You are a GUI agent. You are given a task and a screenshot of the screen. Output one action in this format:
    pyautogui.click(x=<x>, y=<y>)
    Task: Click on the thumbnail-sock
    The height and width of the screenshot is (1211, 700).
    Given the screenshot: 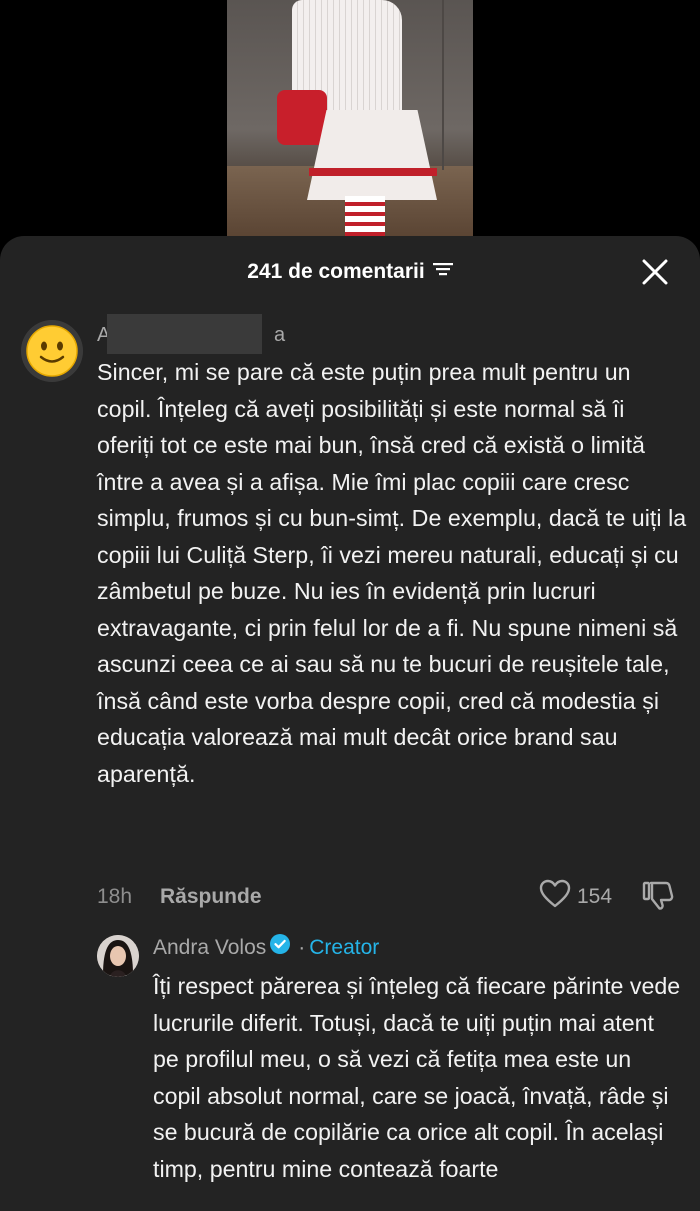 What is the action you would take?
    pyautogui.click(x=365, y=216)
    